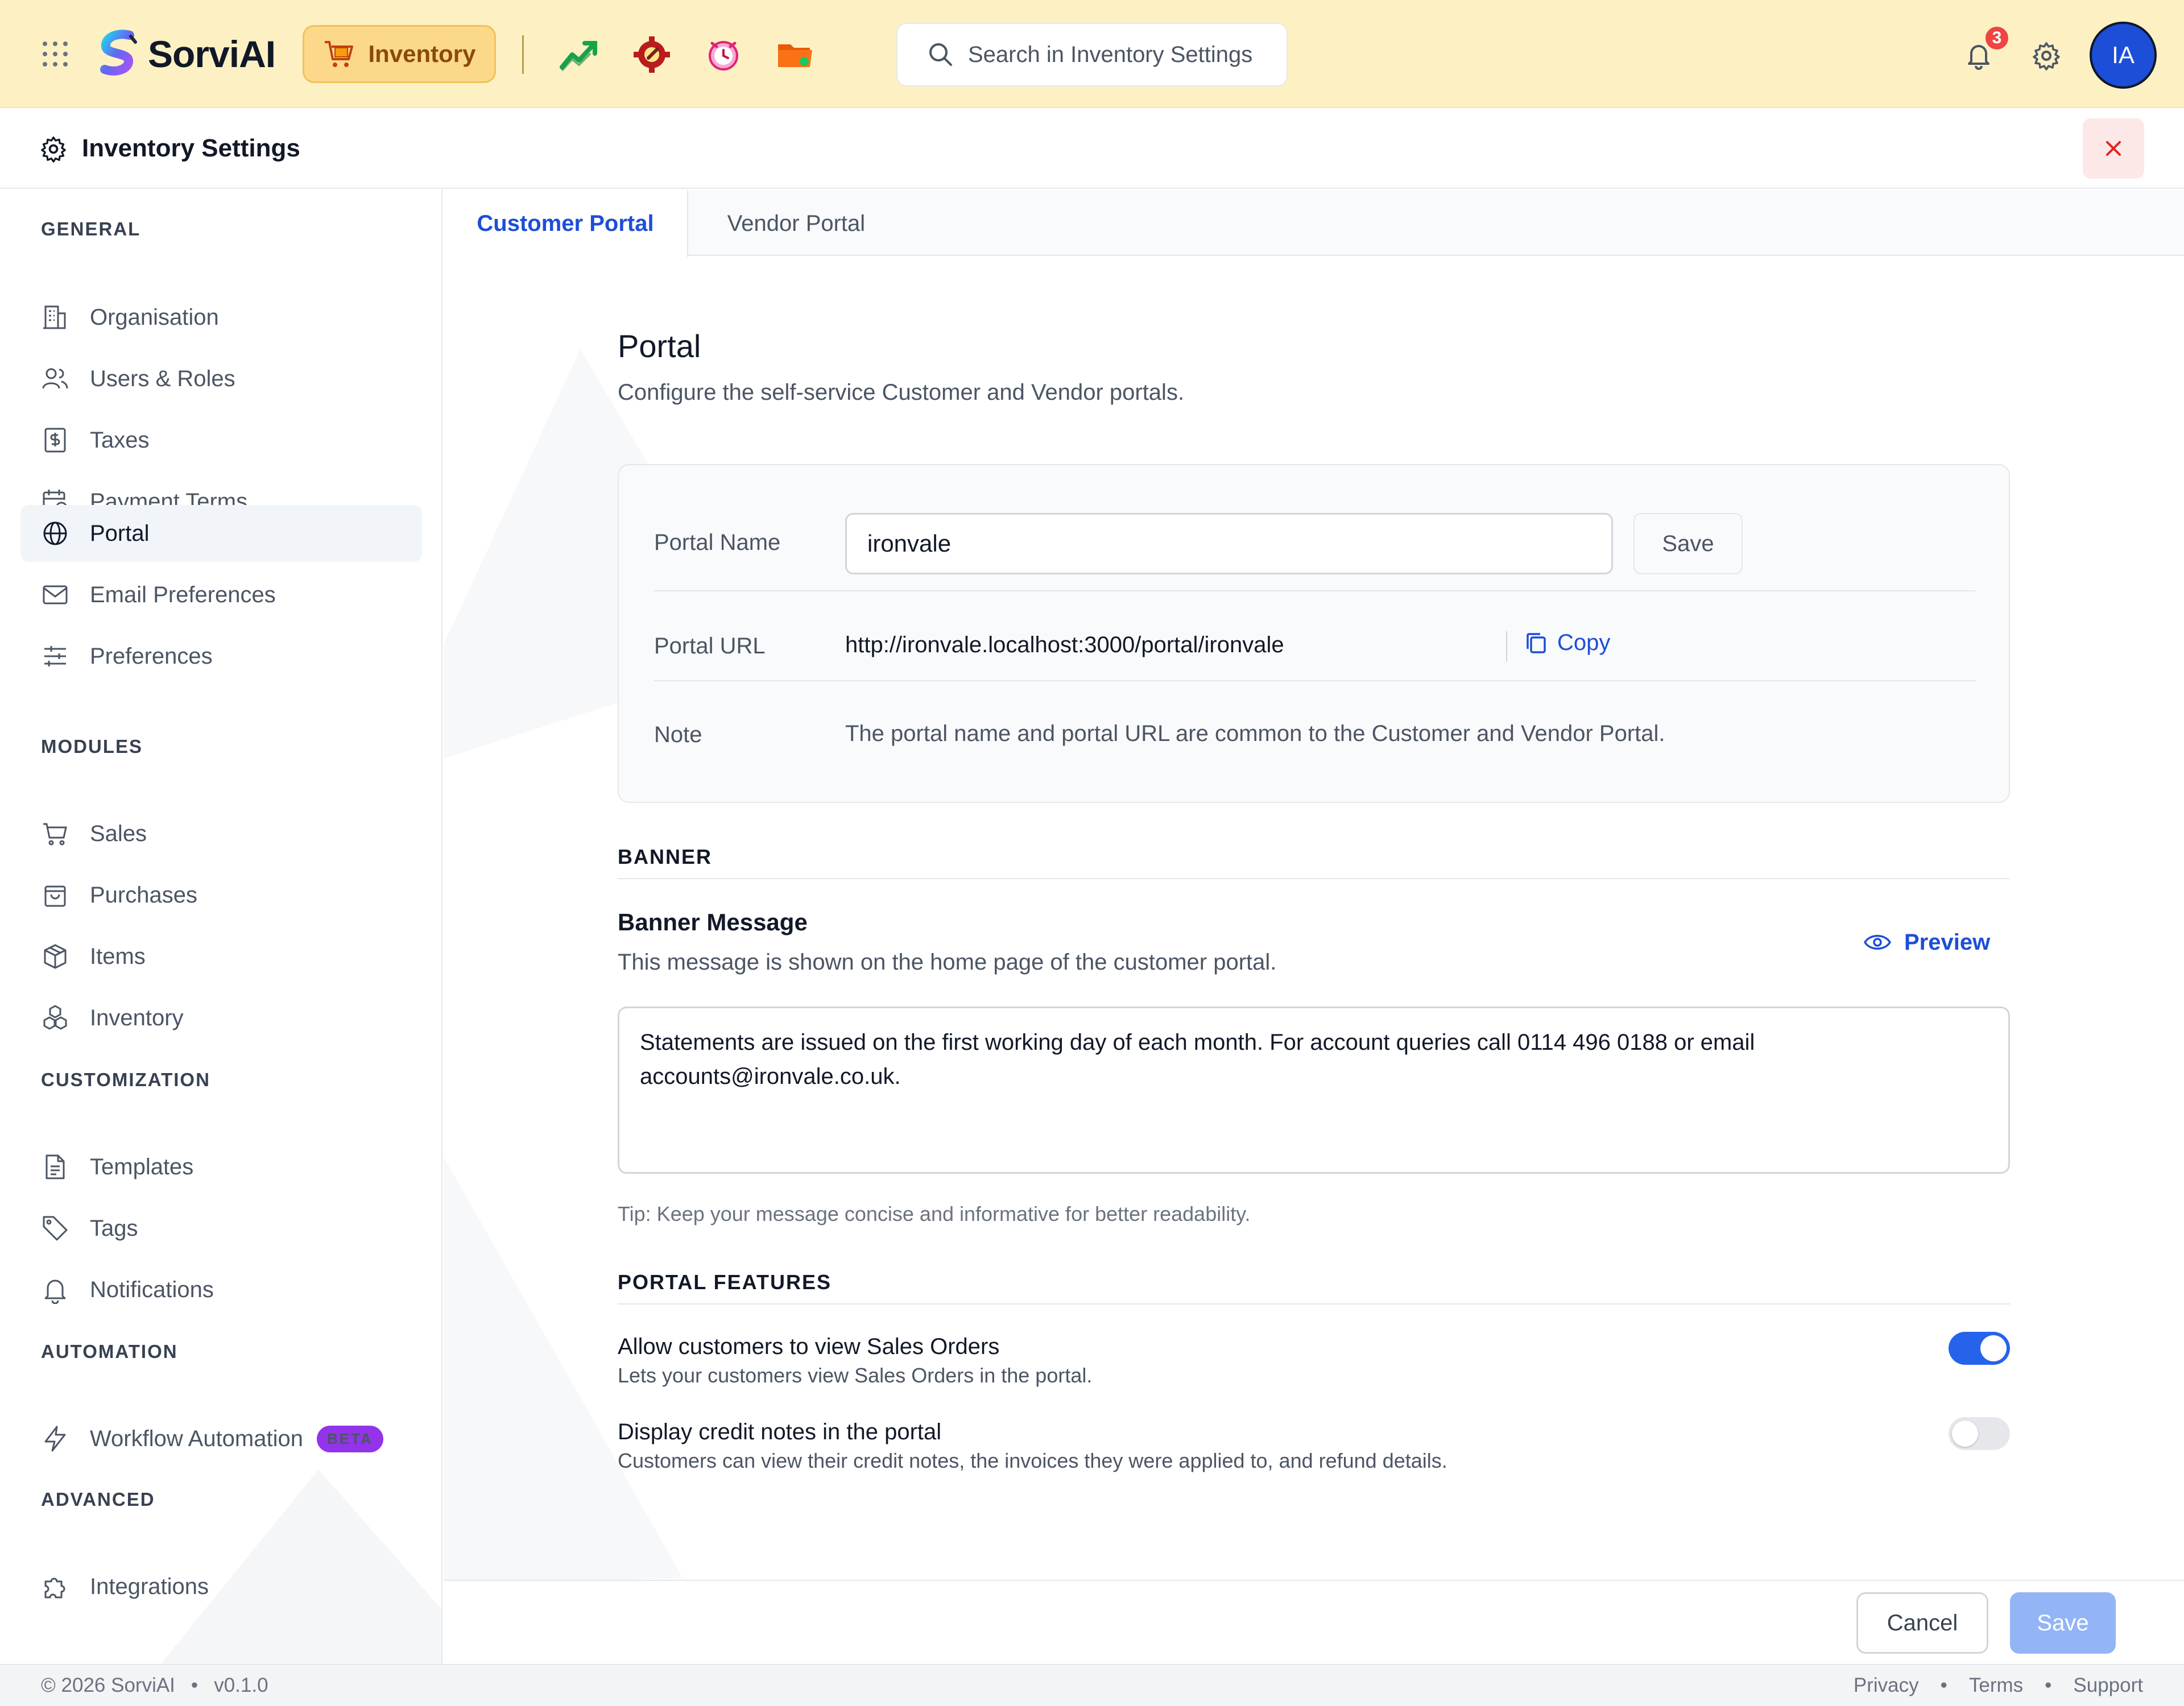 The height and width of the screenshot is (1706, 2184). Describe the element at coordinates (659, 346) in the screenshot. I see `section-heading: Portal` at that location.